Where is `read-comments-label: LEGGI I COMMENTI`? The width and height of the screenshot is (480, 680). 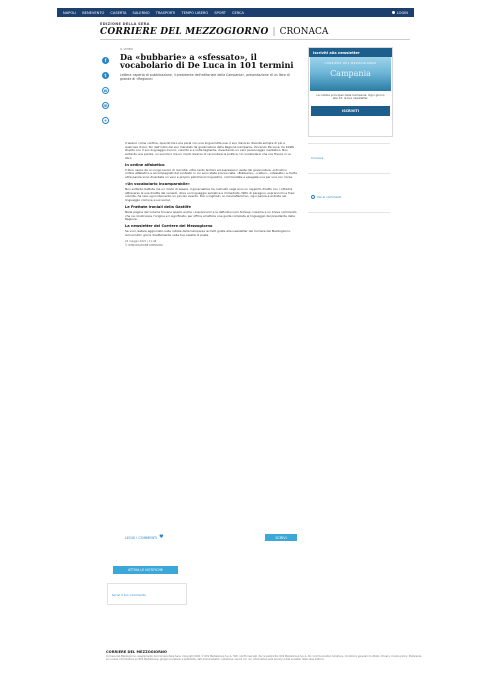 read-comments-label: LEGGI I COMMENTI is located at coordinates (141, 537).